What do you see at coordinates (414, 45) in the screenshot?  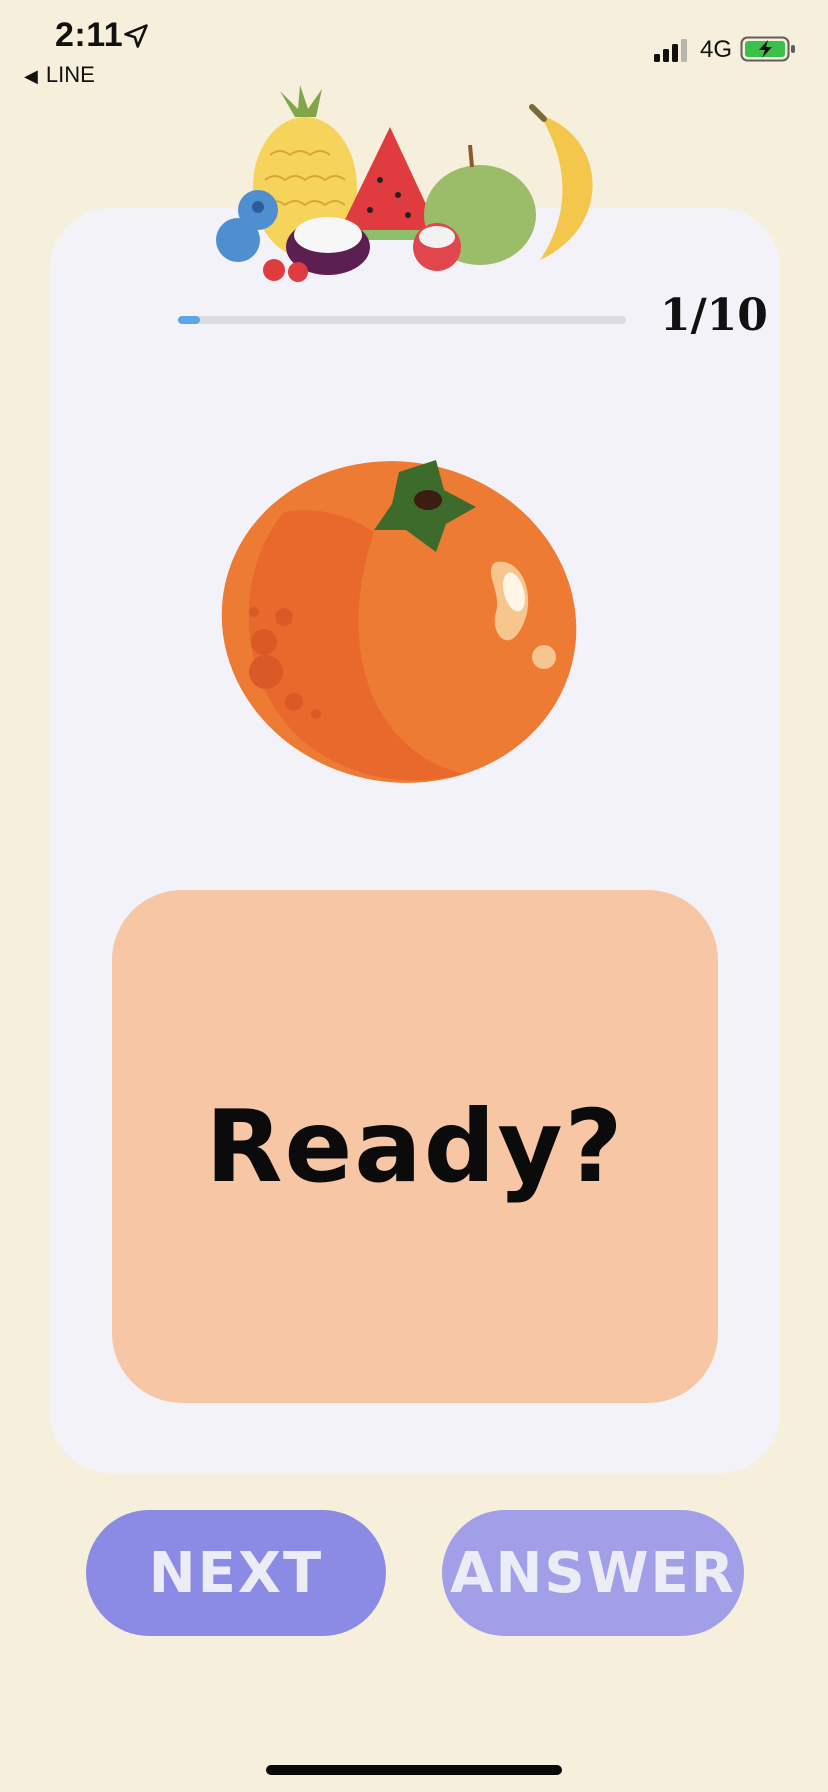 I see `status-bar: 2:11 ◀ LINE 4G` at bounding box center [414, 45].